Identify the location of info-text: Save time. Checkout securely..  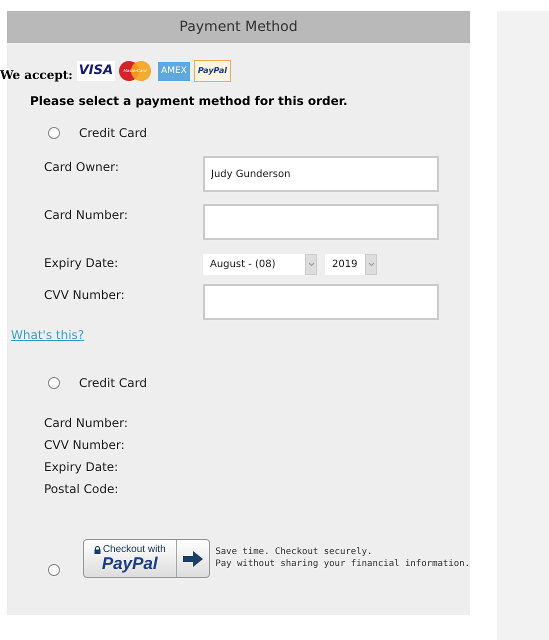
(293, 552).